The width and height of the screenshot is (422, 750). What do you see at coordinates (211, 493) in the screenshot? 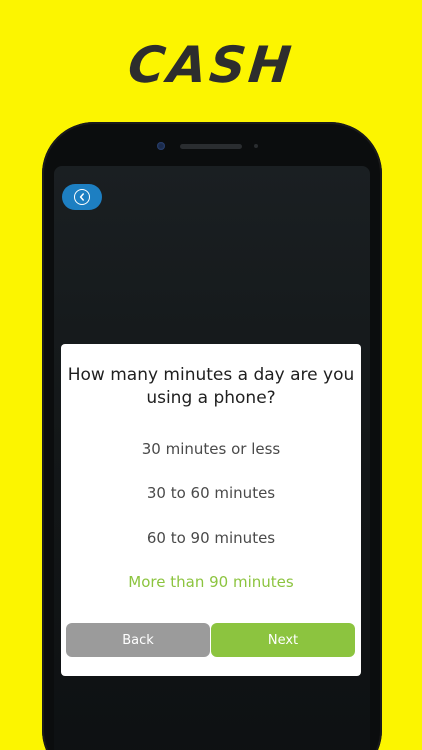
I see `quiz-option-2: 30 to 60 minutes` at bounding box center [211, 493].